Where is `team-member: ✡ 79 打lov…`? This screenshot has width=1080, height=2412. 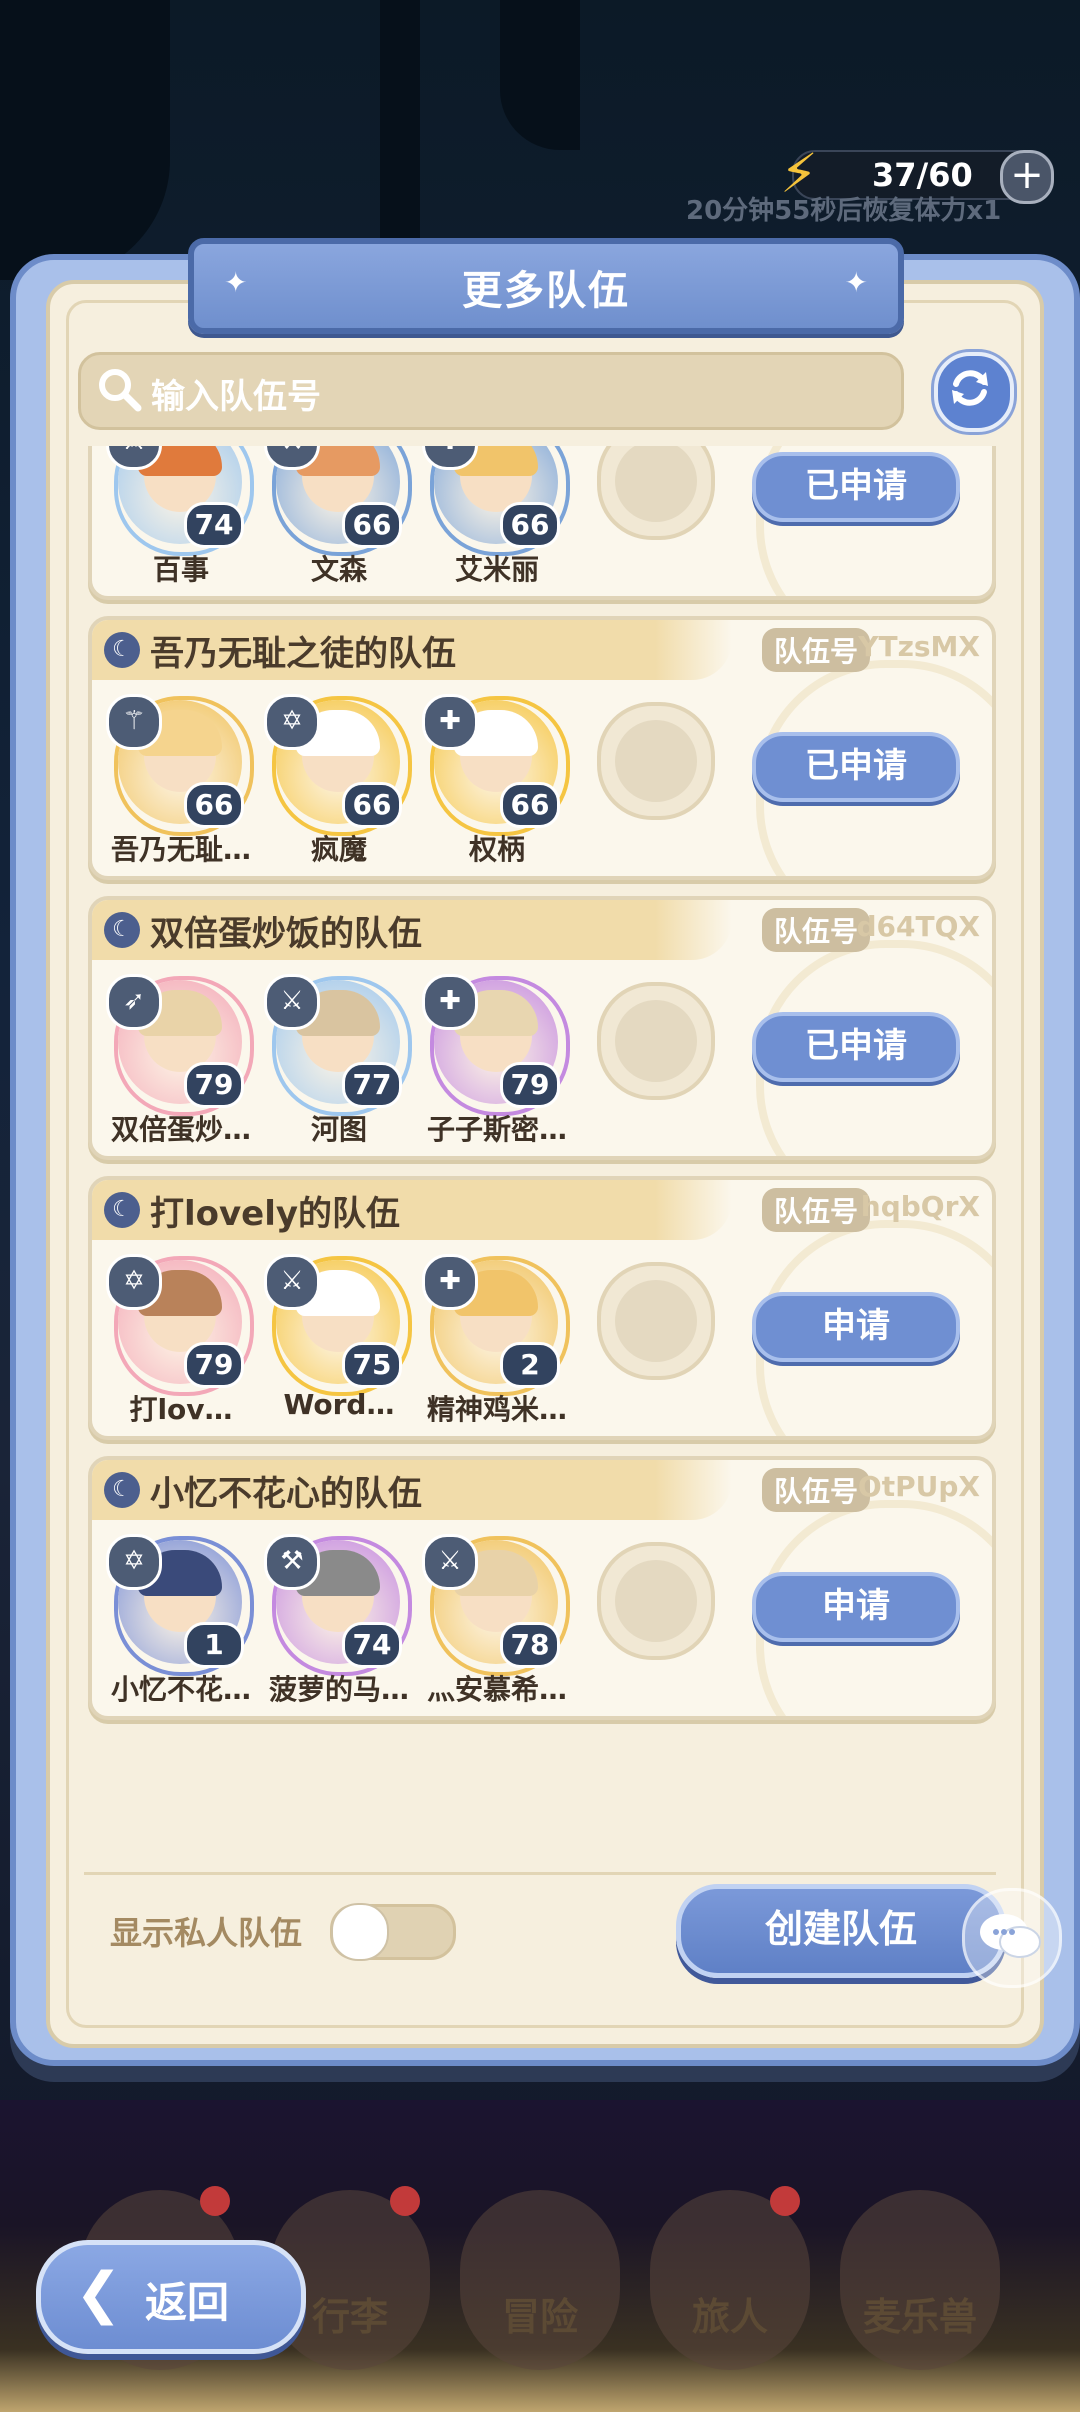 team-member: ✡ 79 打lov… is located at coordinates (181, 1342).